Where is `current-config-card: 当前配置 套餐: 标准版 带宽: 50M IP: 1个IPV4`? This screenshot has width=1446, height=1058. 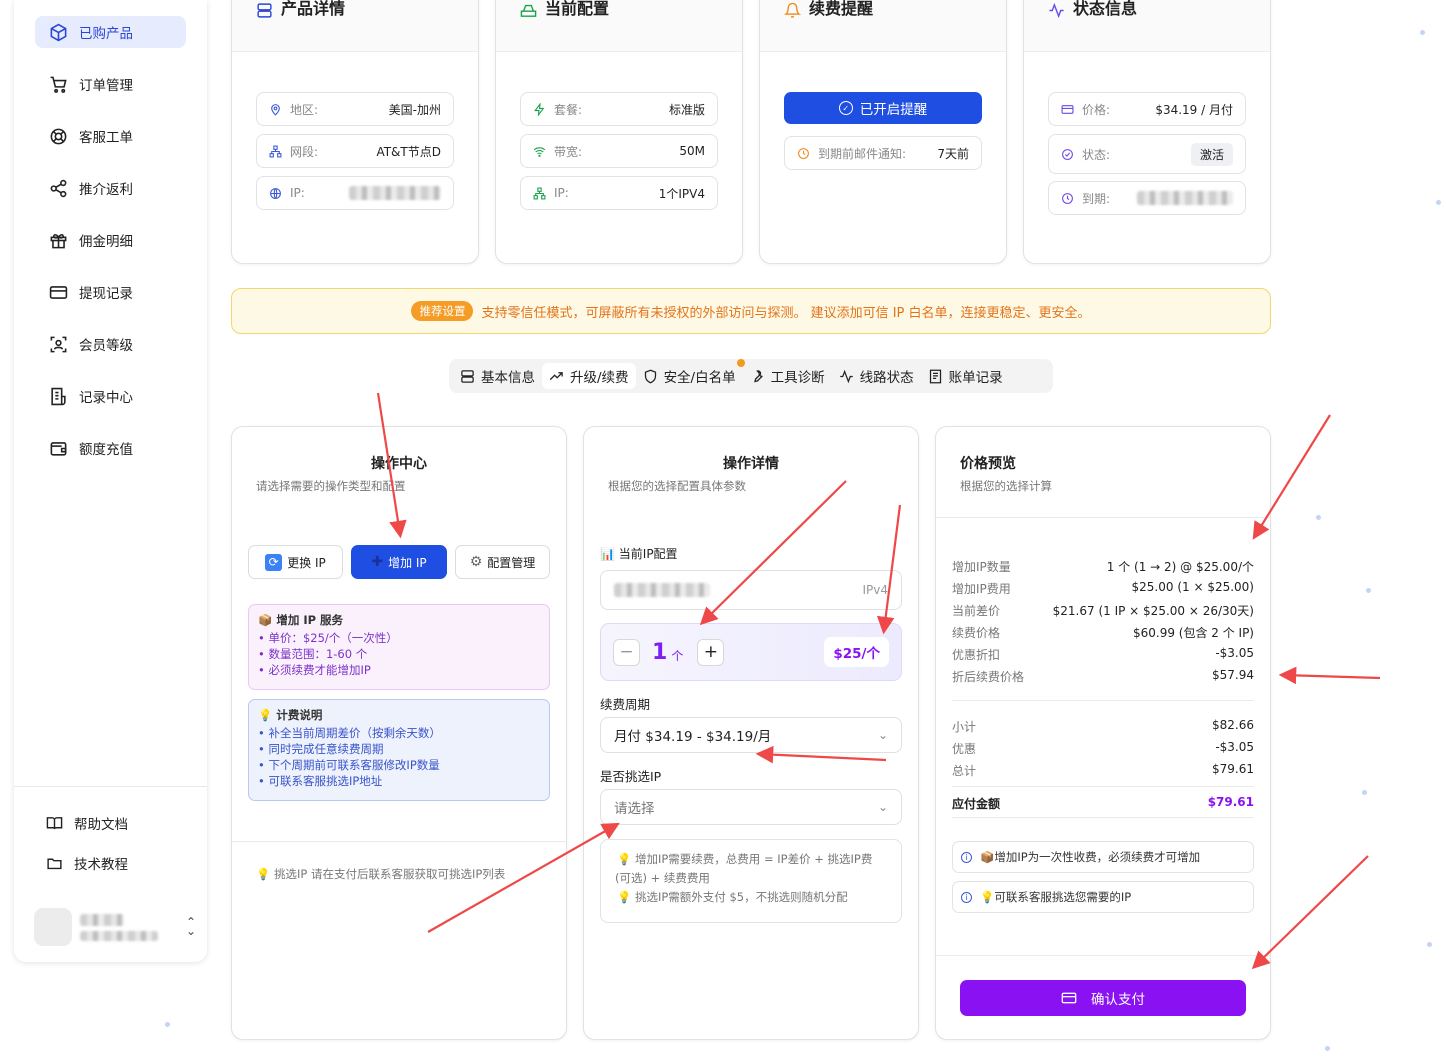
current-config-card: 当前配置 套餐: 标准版 带宽: 50M IP: 1个IPV4 is located at coordinates (619, 132).